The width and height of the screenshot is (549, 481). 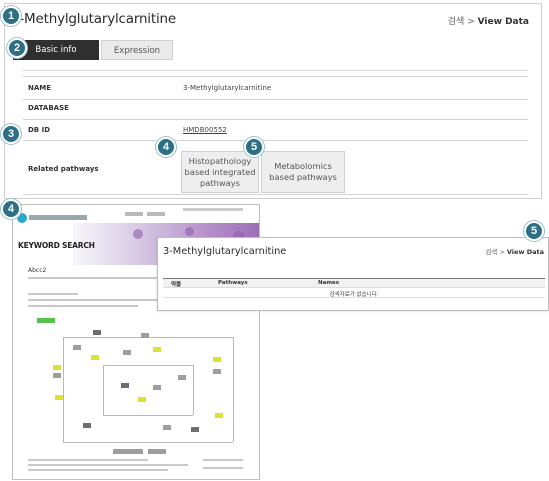 What do you see at coordinates (166, 147) in the screenshot?
I see `step-badge-4: 4` at bounding box center [166, 147].